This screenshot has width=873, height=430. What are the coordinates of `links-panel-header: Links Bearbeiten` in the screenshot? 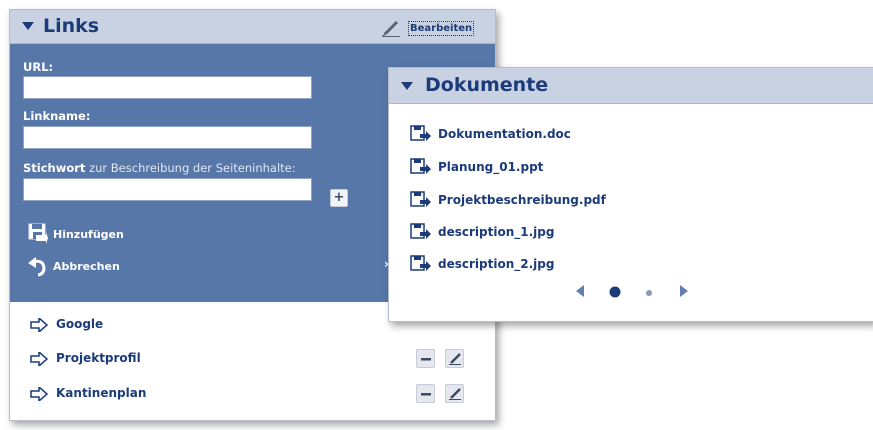 It's located at (252, 27).